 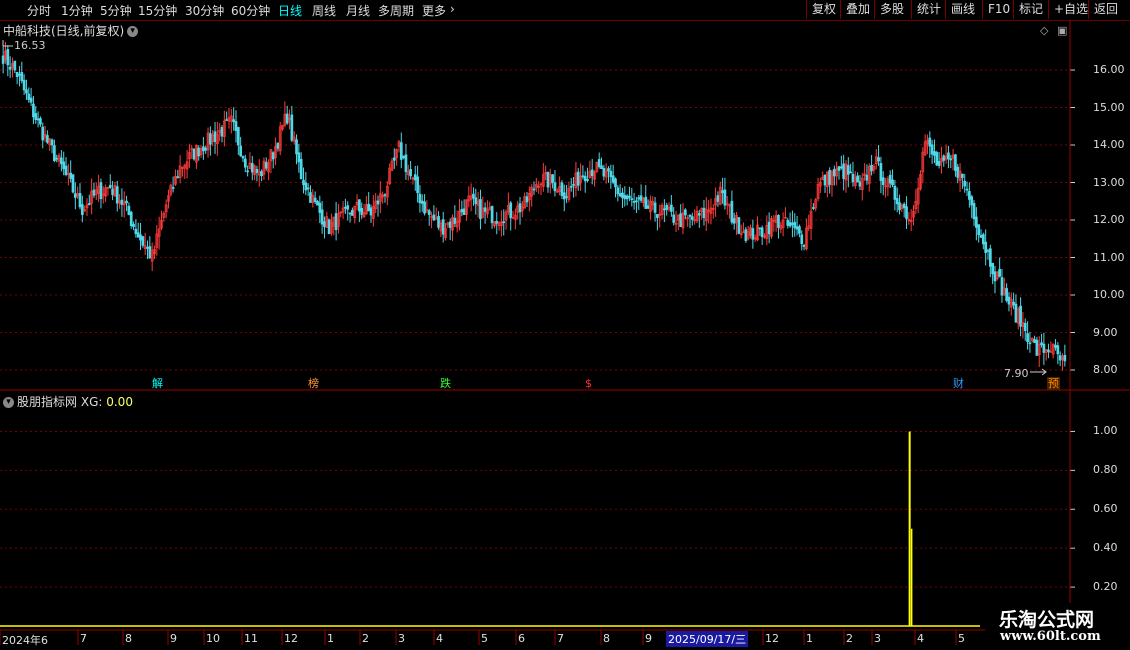 What do you see at coordinates (1047, 620) in the screenshot?
I see `logo-line1: 乐淘公式网` at bounding box center [1047, 620].